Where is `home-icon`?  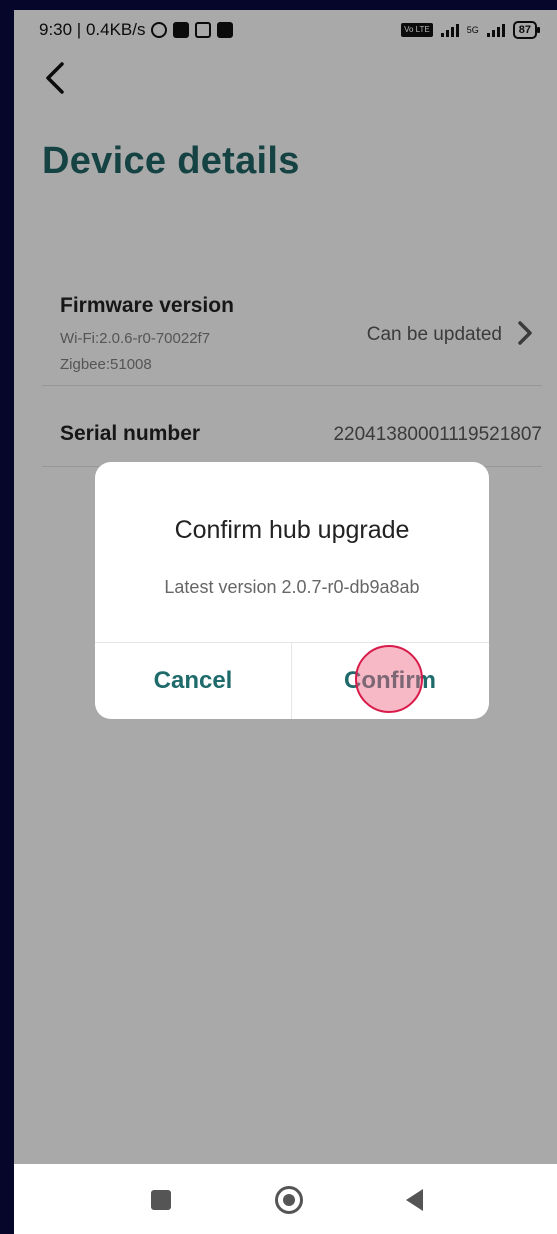
home-icon is located at coordinates (289, 1200).